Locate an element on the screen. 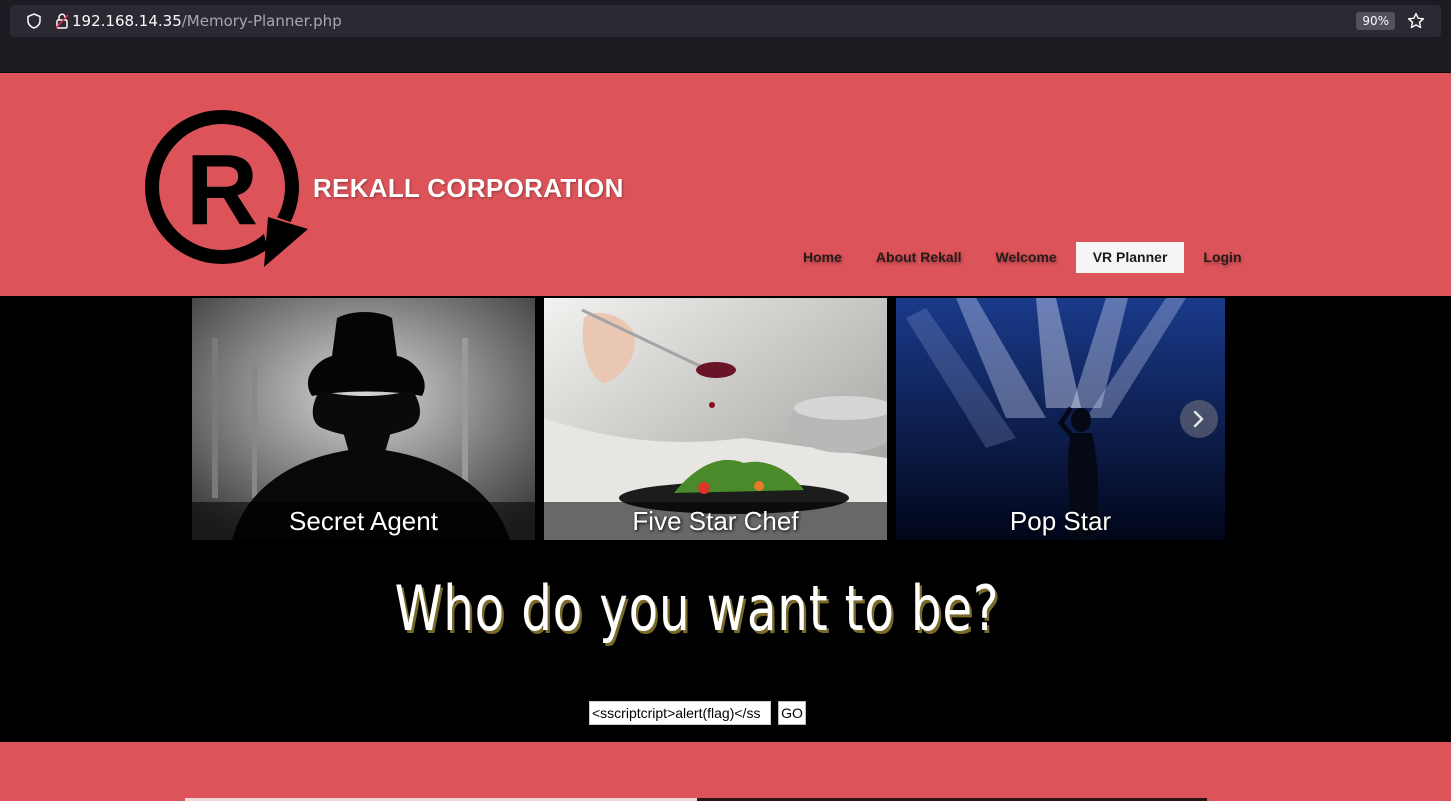  slide-caption: Secret Agent is located at coordinates (363, 521).